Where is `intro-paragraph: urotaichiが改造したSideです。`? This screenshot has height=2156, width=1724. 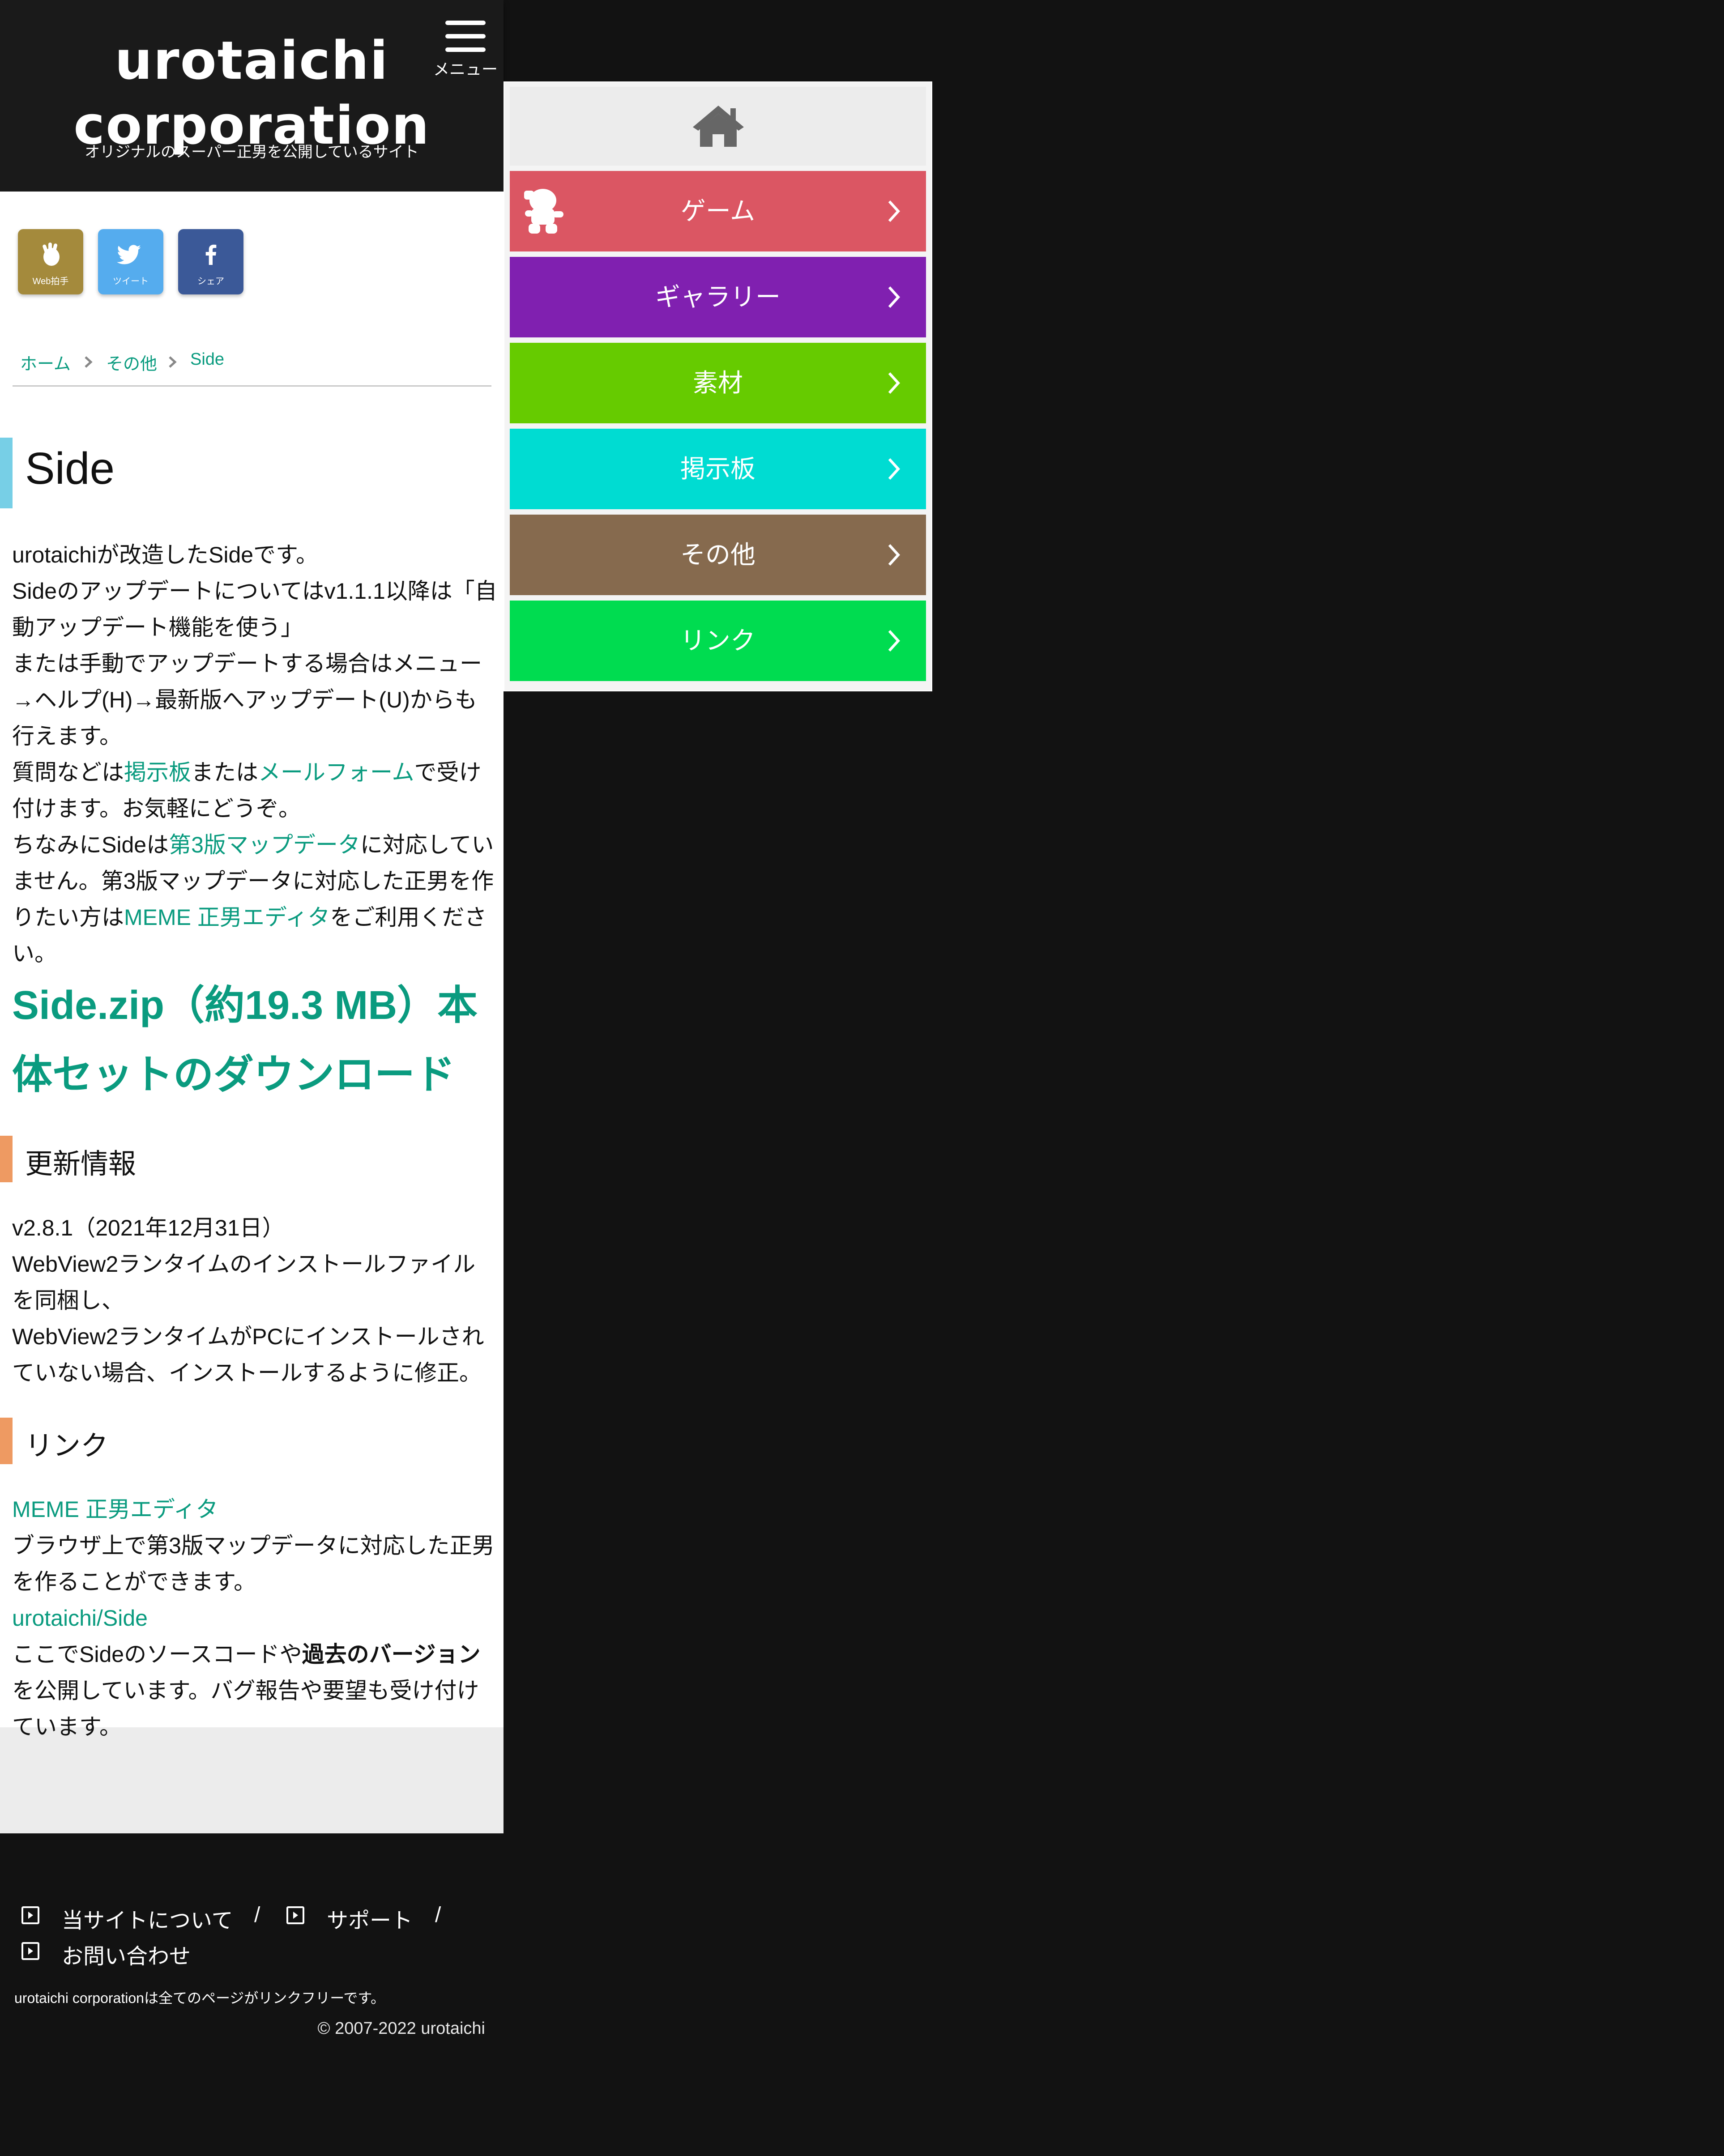 intro-paragraph: urotaichiが改造したSideです。 is located at coordinates (165, 554).